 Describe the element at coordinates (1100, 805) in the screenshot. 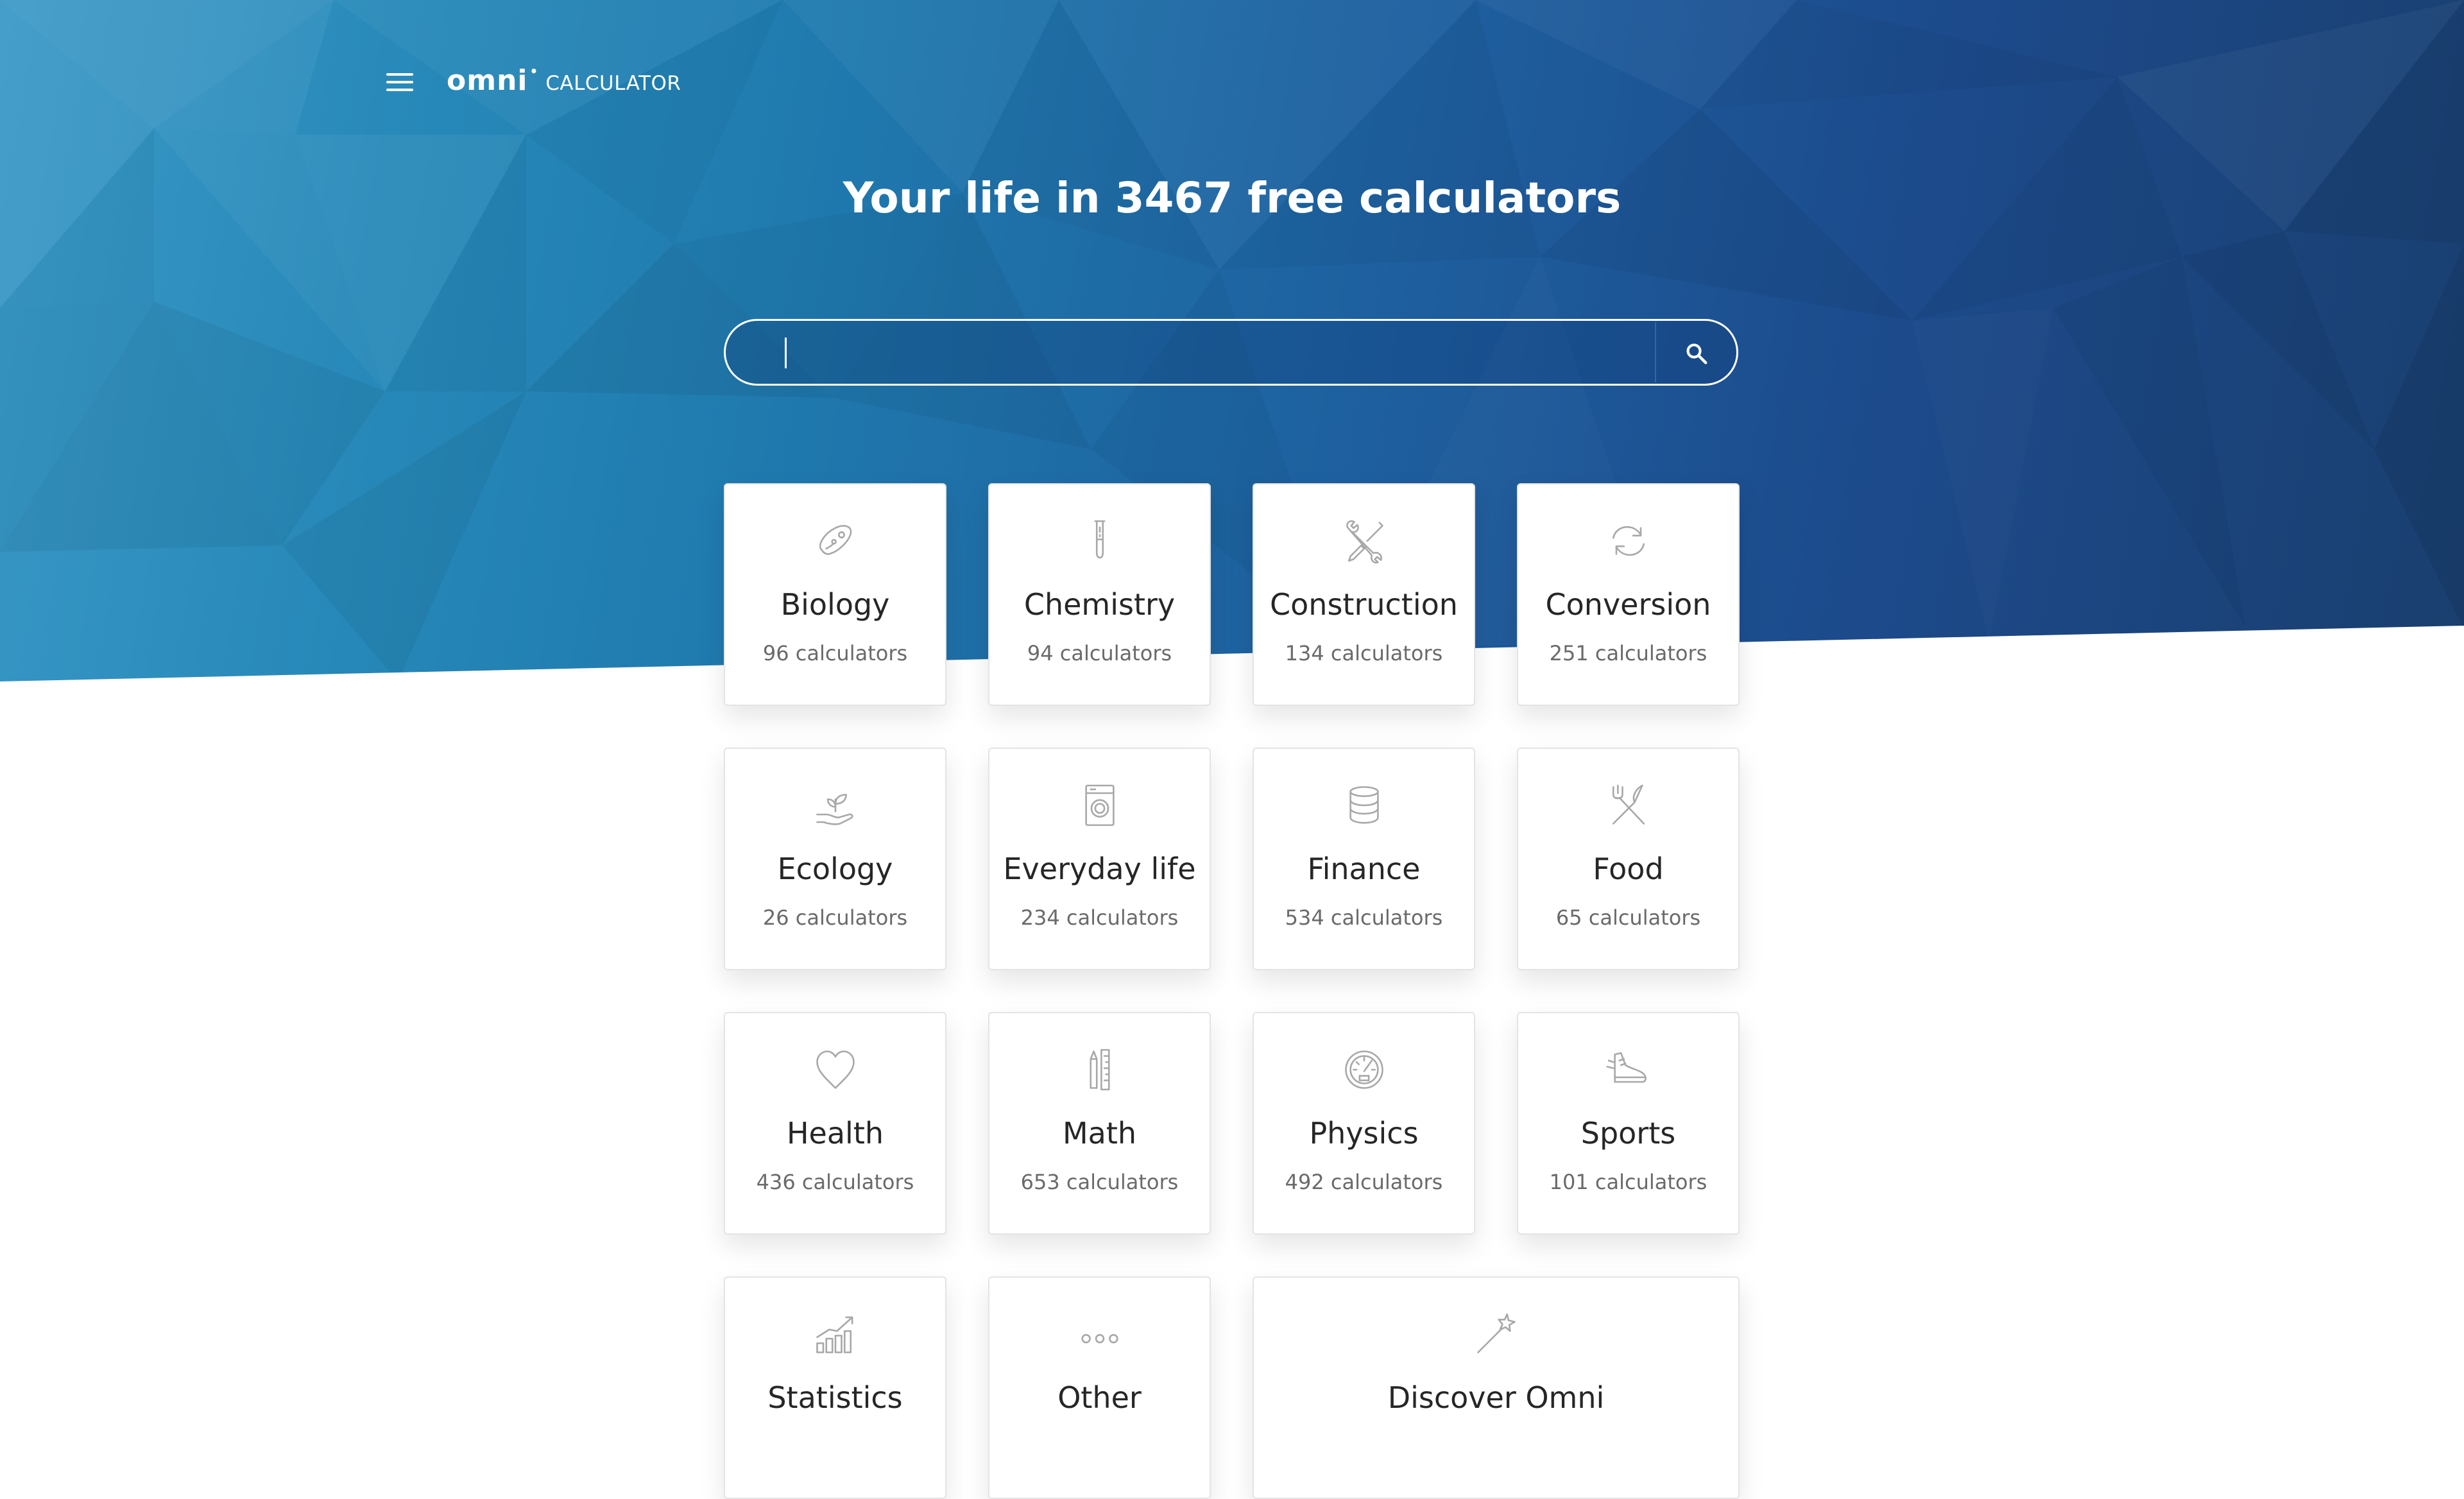

I see `washing-machine-icon` at that location.